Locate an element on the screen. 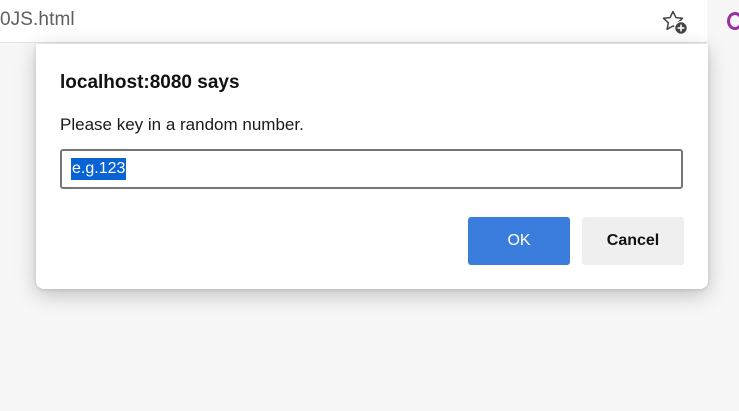 This screenshot has height=411, width=739. address-text: 0JS.html is located at coordinates (37, 19).